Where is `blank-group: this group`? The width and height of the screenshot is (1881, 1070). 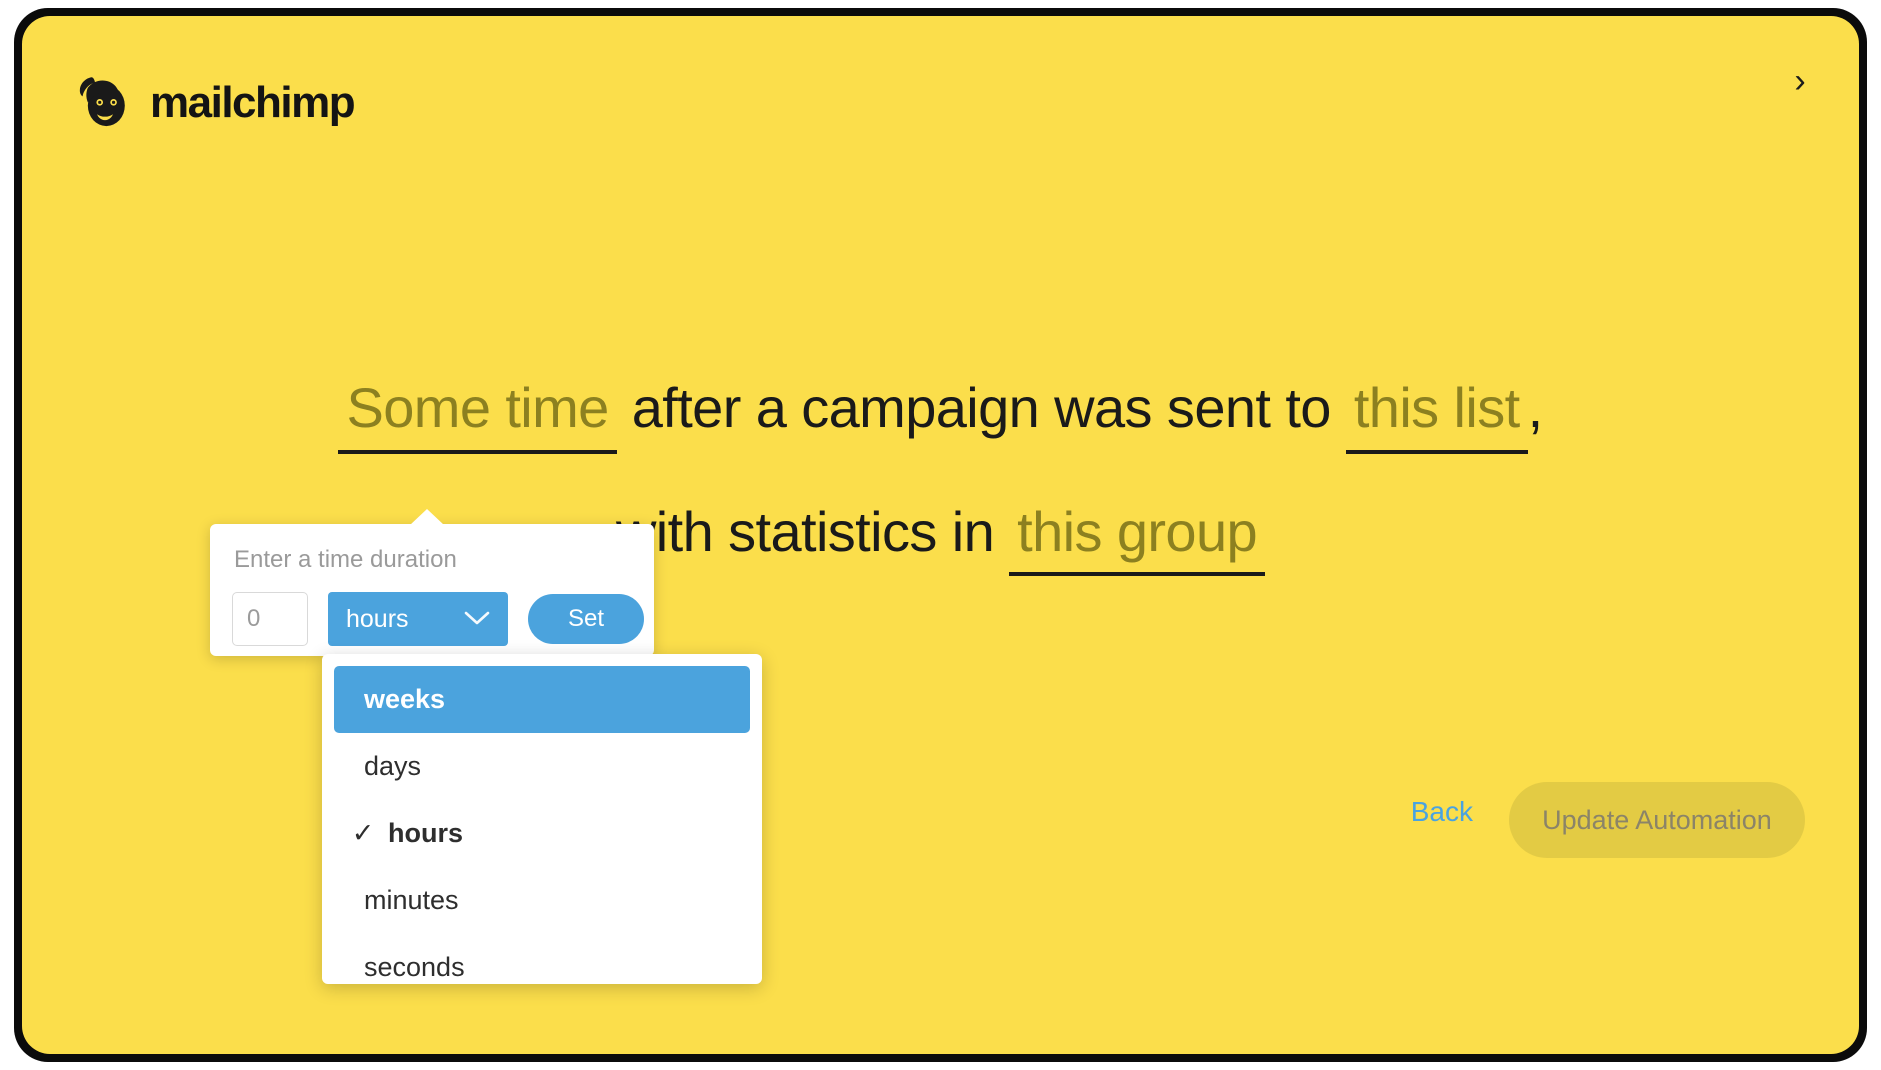
blank-group: this group is located at coordinates (1137, 540).